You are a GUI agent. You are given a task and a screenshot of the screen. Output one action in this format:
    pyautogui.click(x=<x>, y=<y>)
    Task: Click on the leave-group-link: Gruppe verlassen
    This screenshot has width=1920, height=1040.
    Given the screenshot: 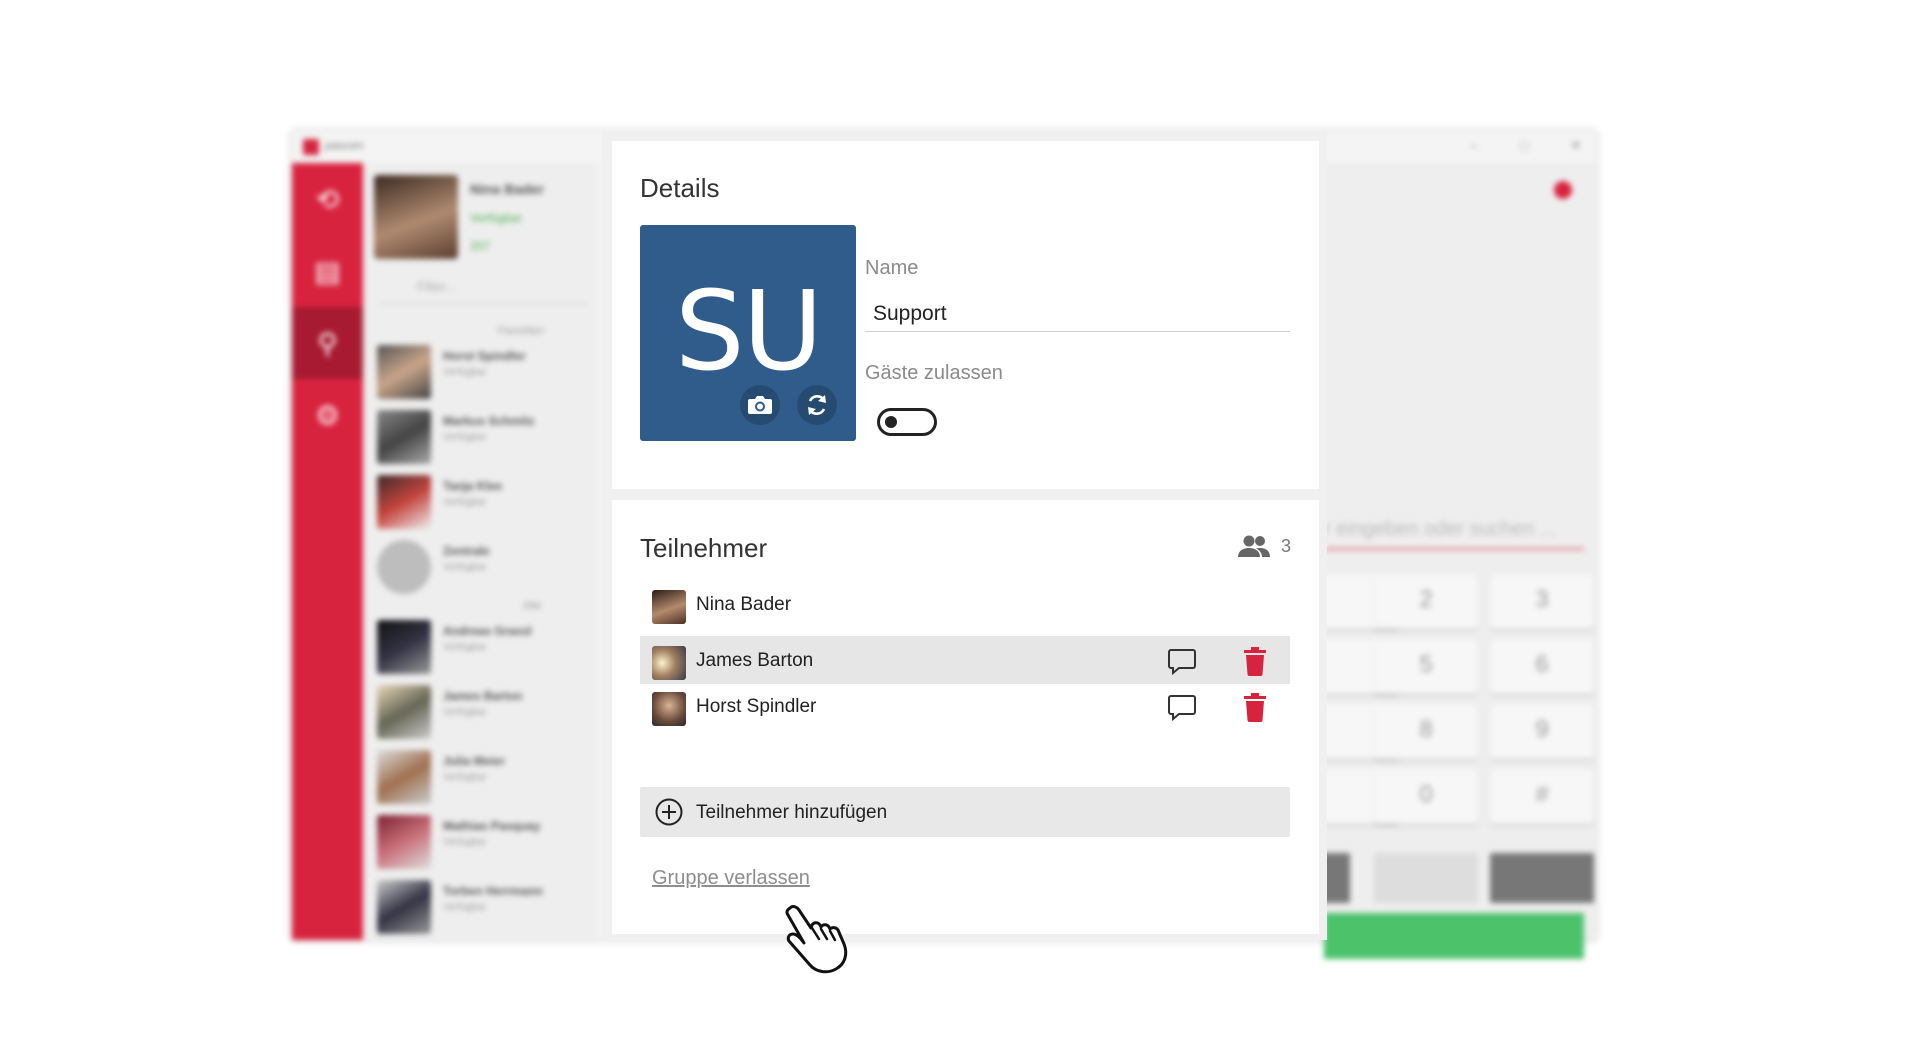 What is the action you would take?
    pyautogui.click(x=731, y=878)
    